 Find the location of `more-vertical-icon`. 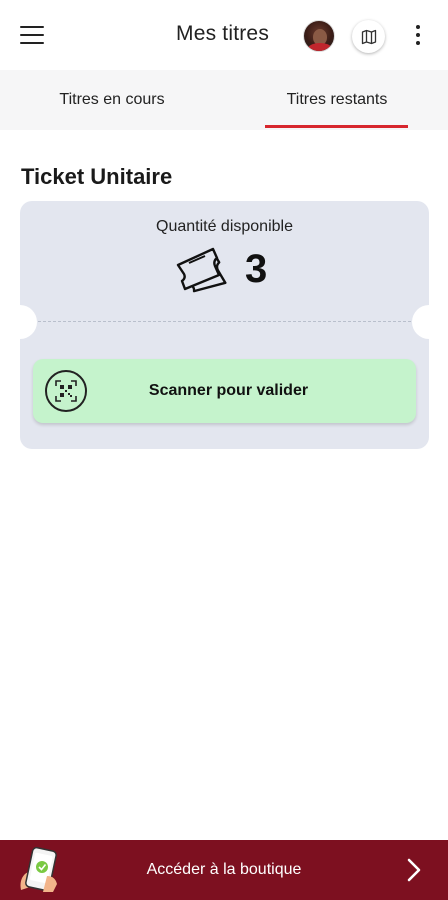

more-vertical-icon is located at coordinates (418, 35).